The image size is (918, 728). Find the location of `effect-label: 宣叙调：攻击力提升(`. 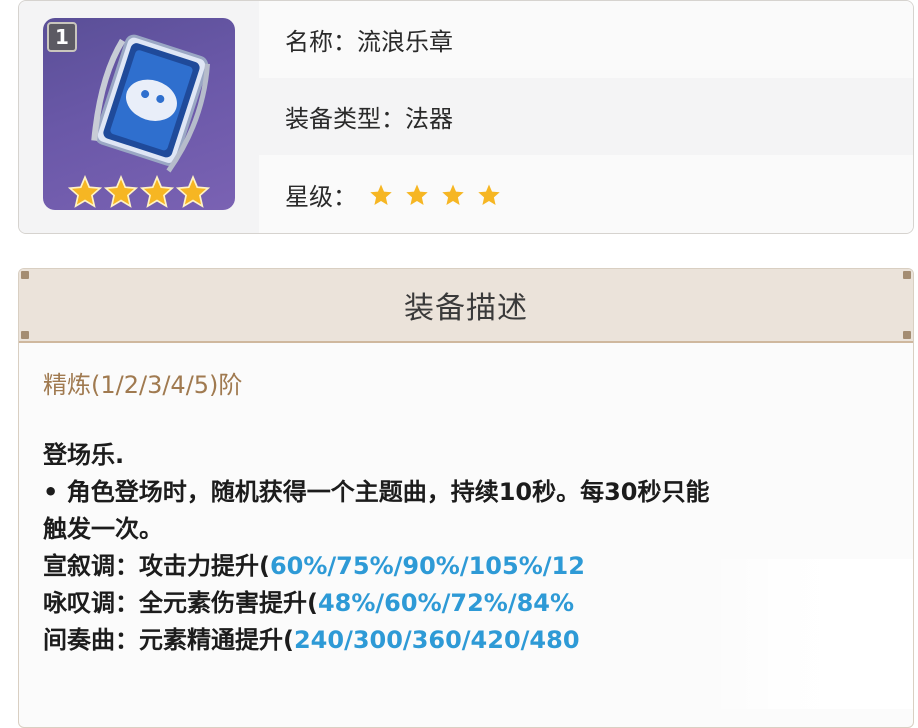

effect-label: 宣叙调：攻击力提升( is located at coordinates (156, 566).